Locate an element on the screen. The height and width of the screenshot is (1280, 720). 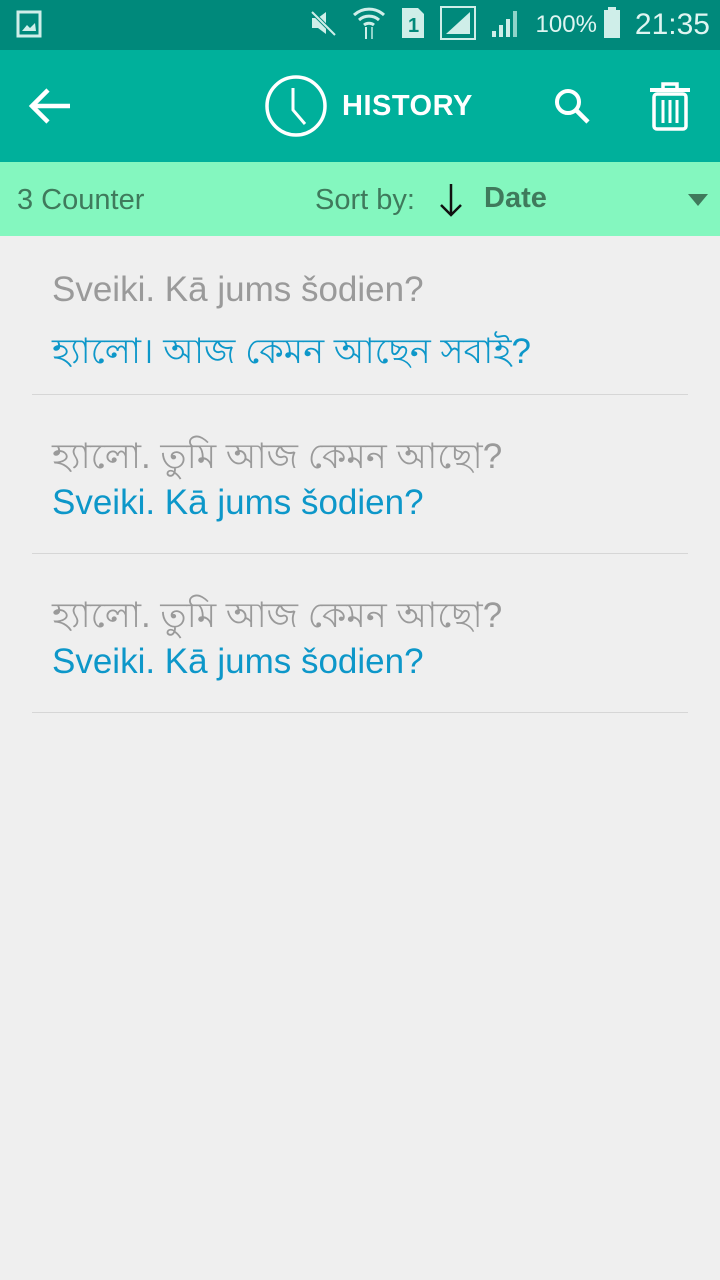
mute-icon is located at coordinates (323, 25).